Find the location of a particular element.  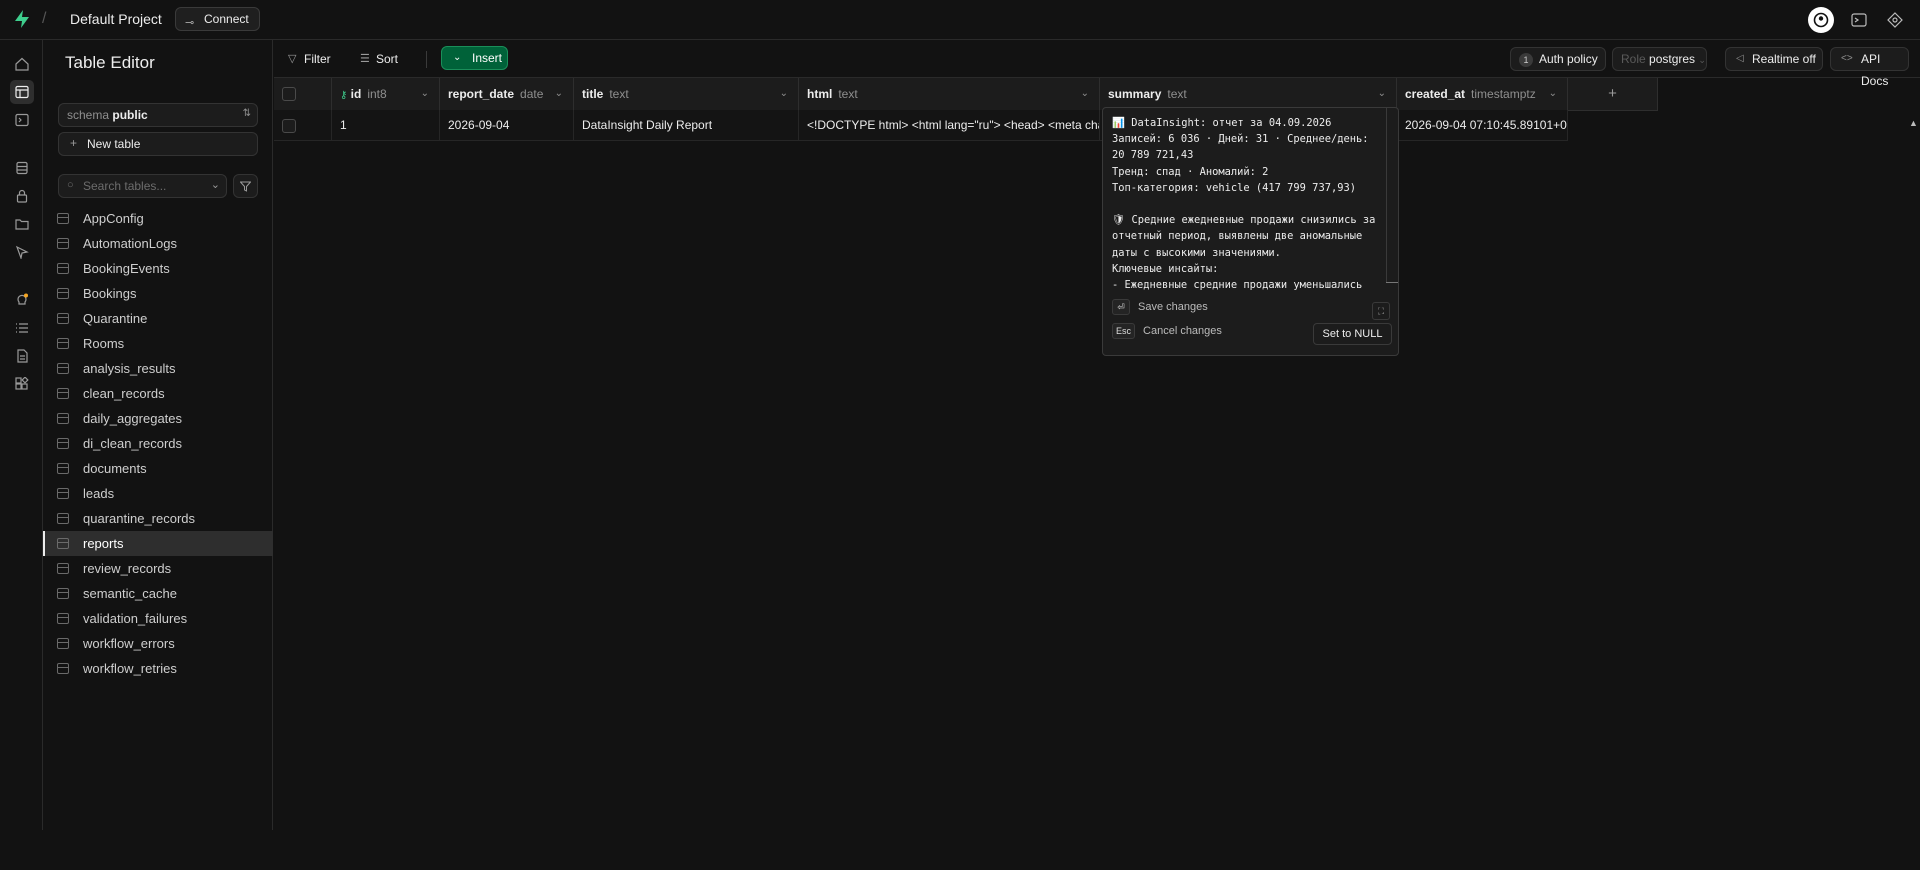

column-header-id: ⚷ id int8 ⌄ is located at coordinates (386, 94).